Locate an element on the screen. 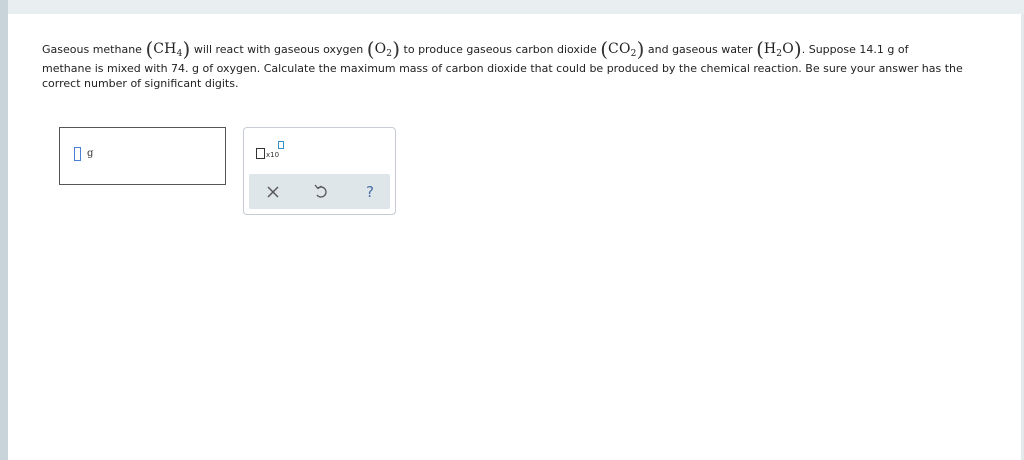 The image size is (1024, 460). undo-icon is located at coordinates (320, 191).